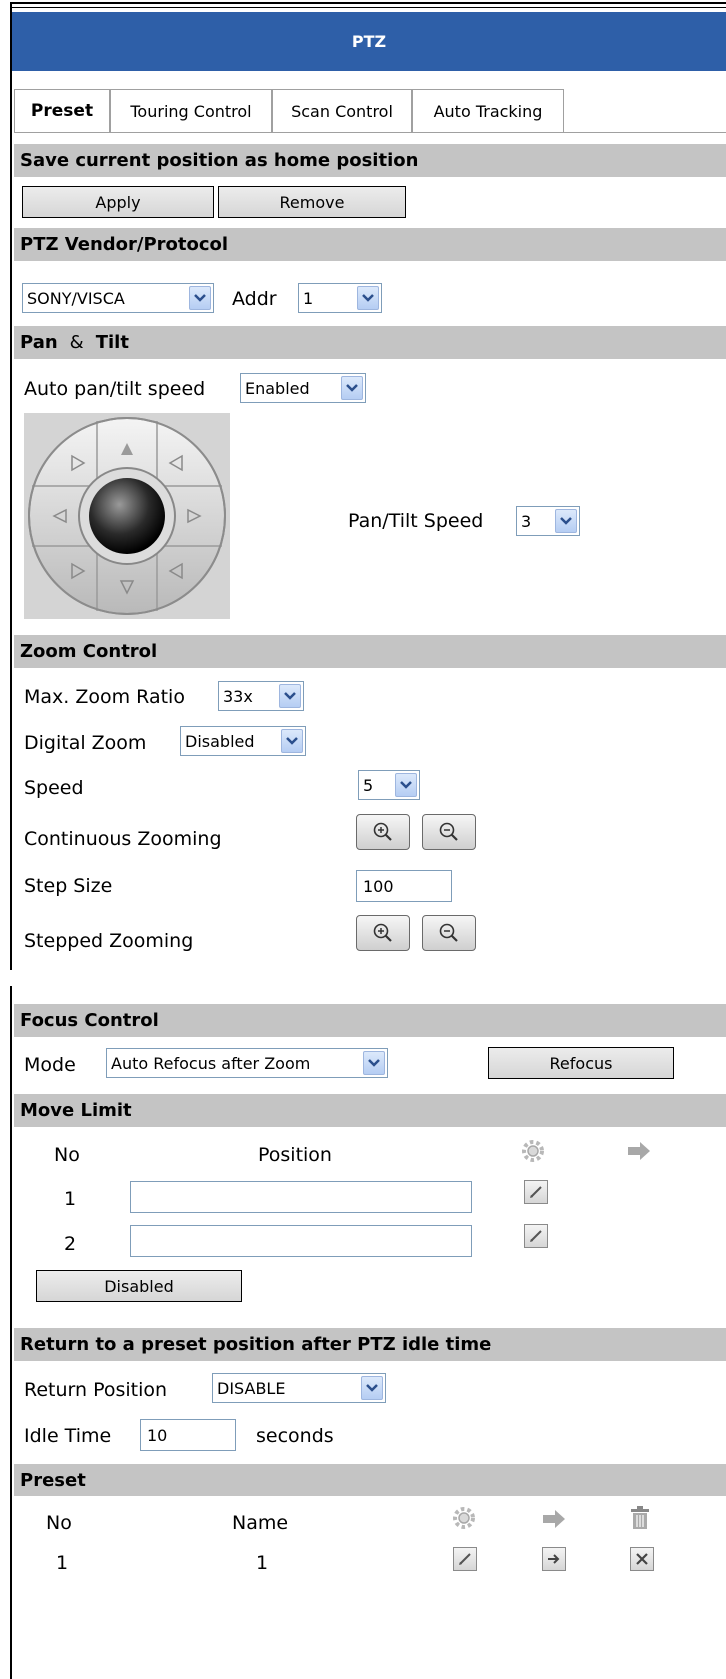 This screenshot has height=1679, width=726. What do you see at coordinates (368, 3) in the screenshot?
I see `top-border` at bounding box center [368, 3].